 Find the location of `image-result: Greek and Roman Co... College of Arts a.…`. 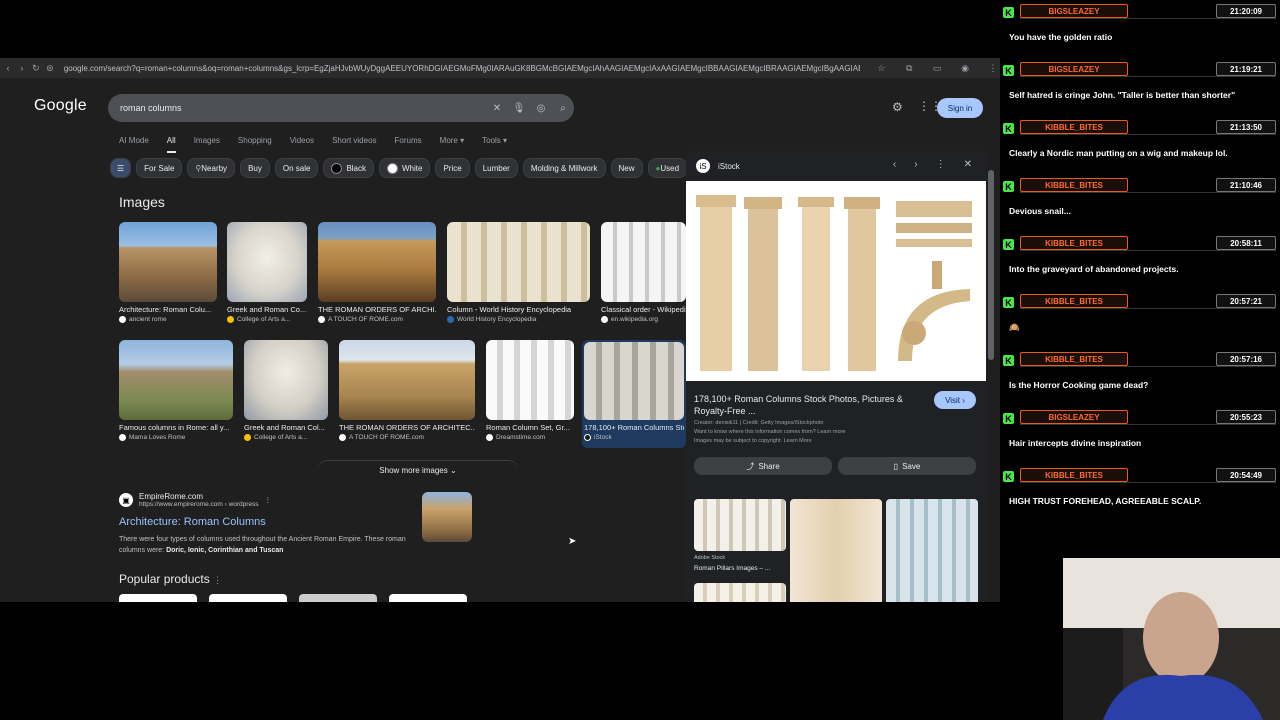

image-result: Greek and Roman Co... College of Arts a.… is located at coordinates (267, 272).